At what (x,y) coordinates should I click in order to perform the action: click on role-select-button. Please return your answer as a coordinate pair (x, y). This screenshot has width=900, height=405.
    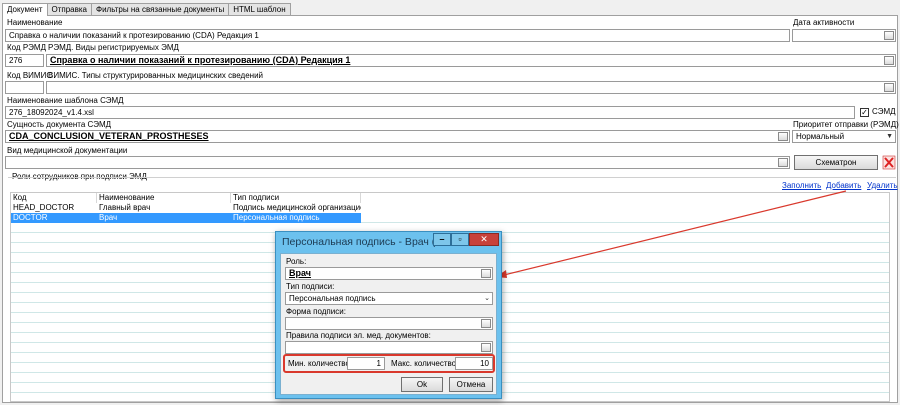
    Looking at the image, I should click on (486, 273).